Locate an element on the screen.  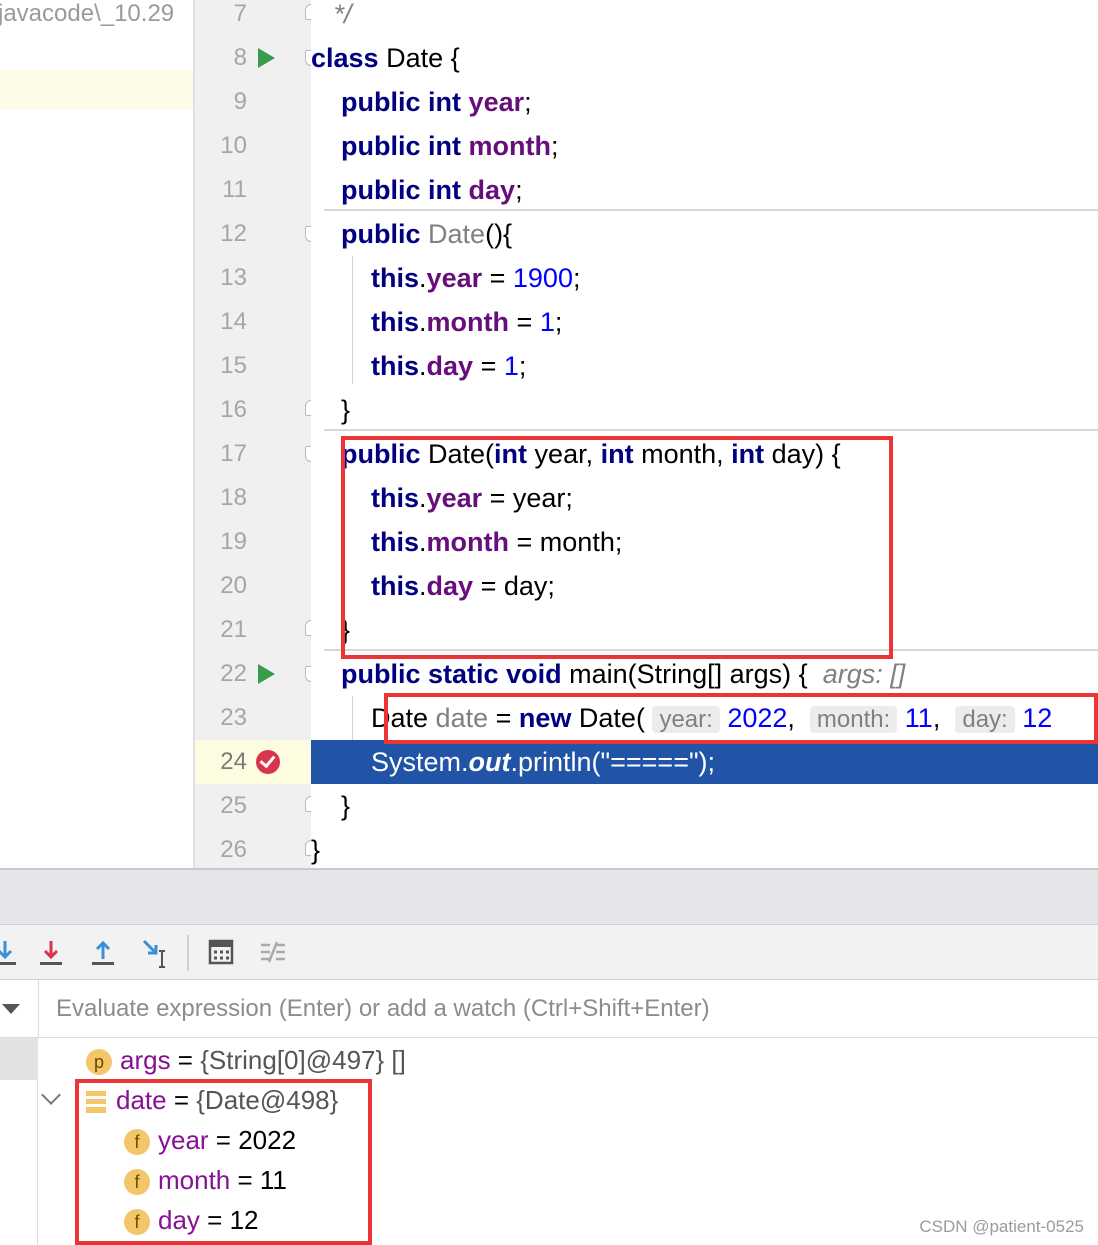
variable-row: p args = {String[0]@497} [] is located at coordinates (246, 1060).